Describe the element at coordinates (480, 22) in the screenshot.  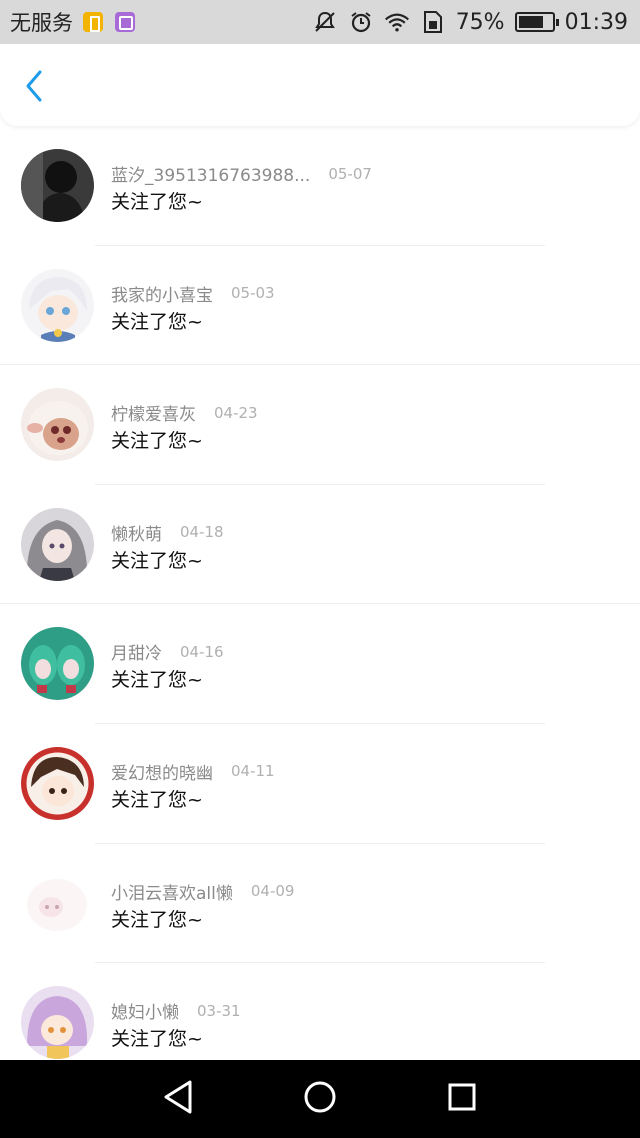
I see `battery-percent: 75%` at that location.